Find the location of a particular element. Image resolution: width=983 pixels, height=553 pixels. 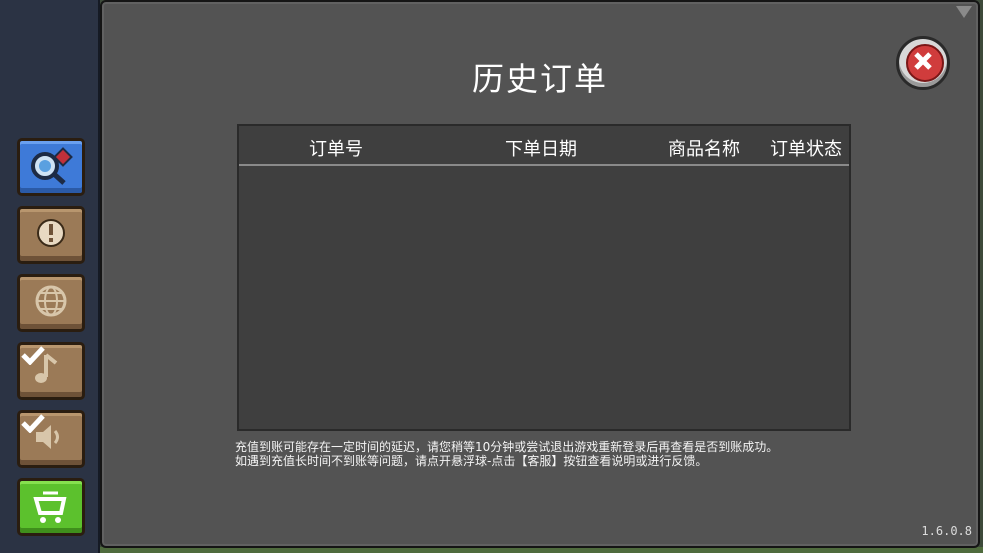

search-key-icon is located at coordinates (52, 166).